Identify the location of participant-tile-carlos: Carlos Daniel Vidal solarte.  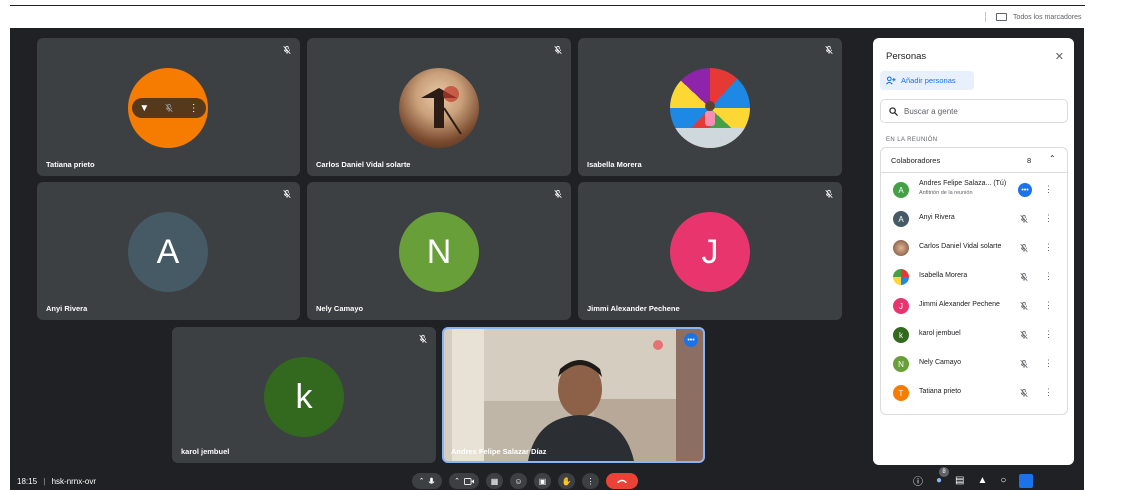
(439, 107).